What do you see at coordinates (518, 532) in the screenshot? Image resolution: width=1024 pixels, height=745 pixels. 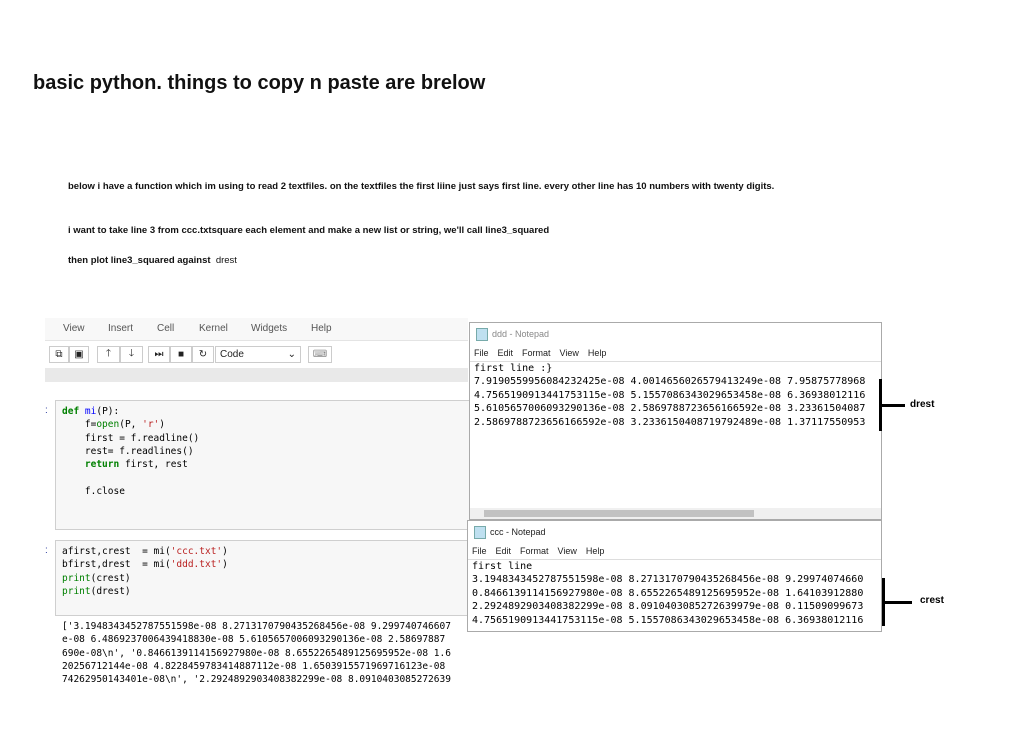 I see `window-title: ccc - Notepad` at bounding box center [518, 532].